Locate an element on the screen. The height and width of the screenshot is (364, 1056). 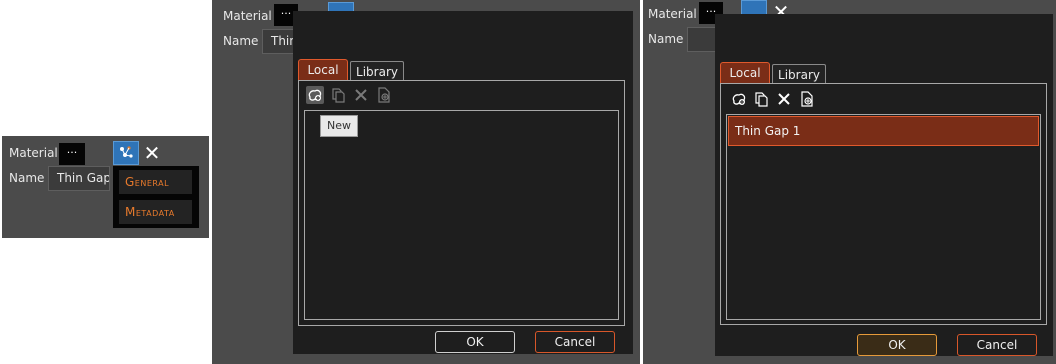
properties-menu: General Metadata is located at coordinates (156, 197).